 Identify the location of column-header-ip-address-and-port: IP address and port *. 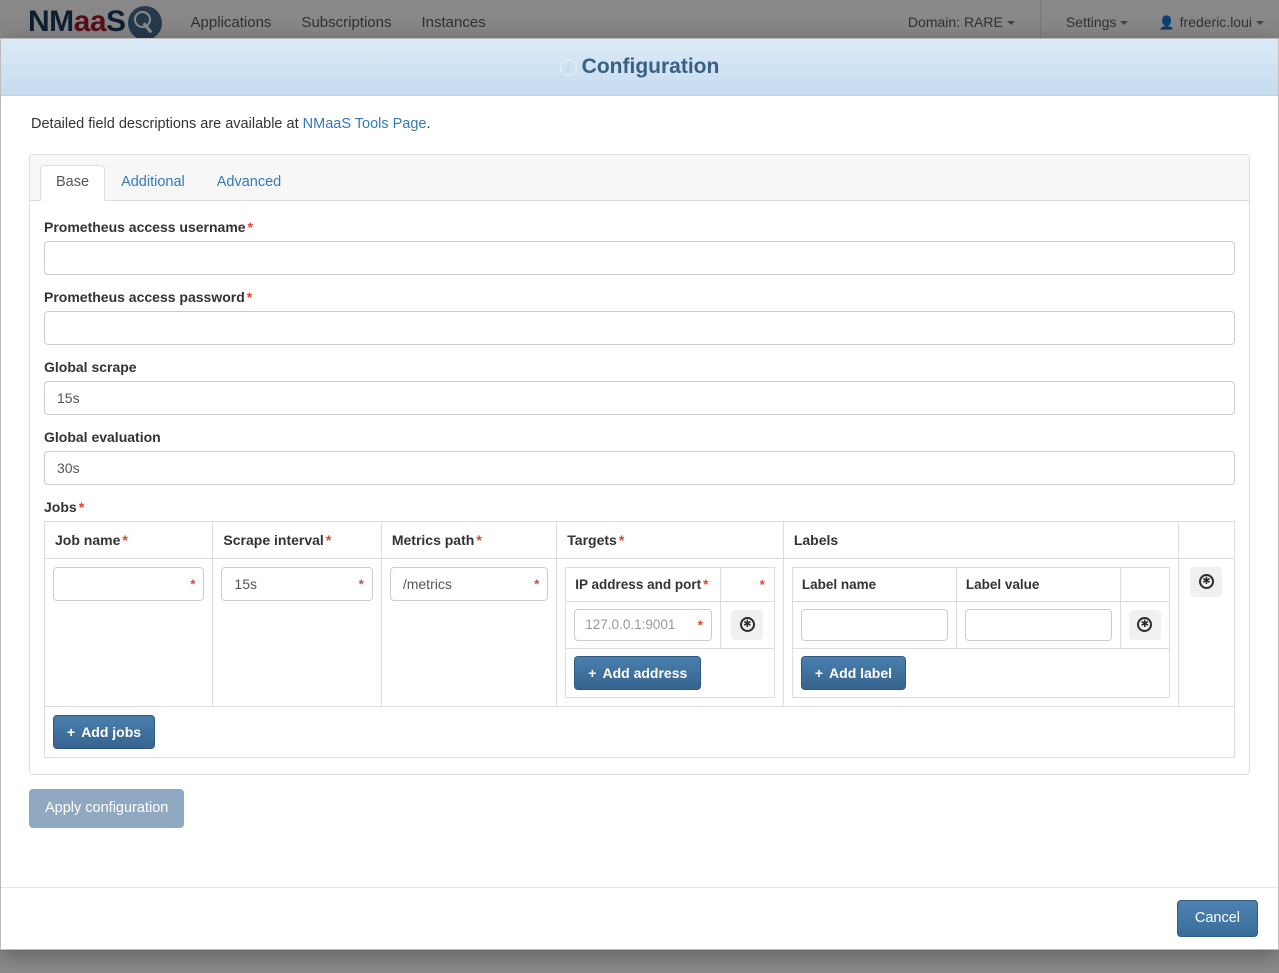
(643, 584).